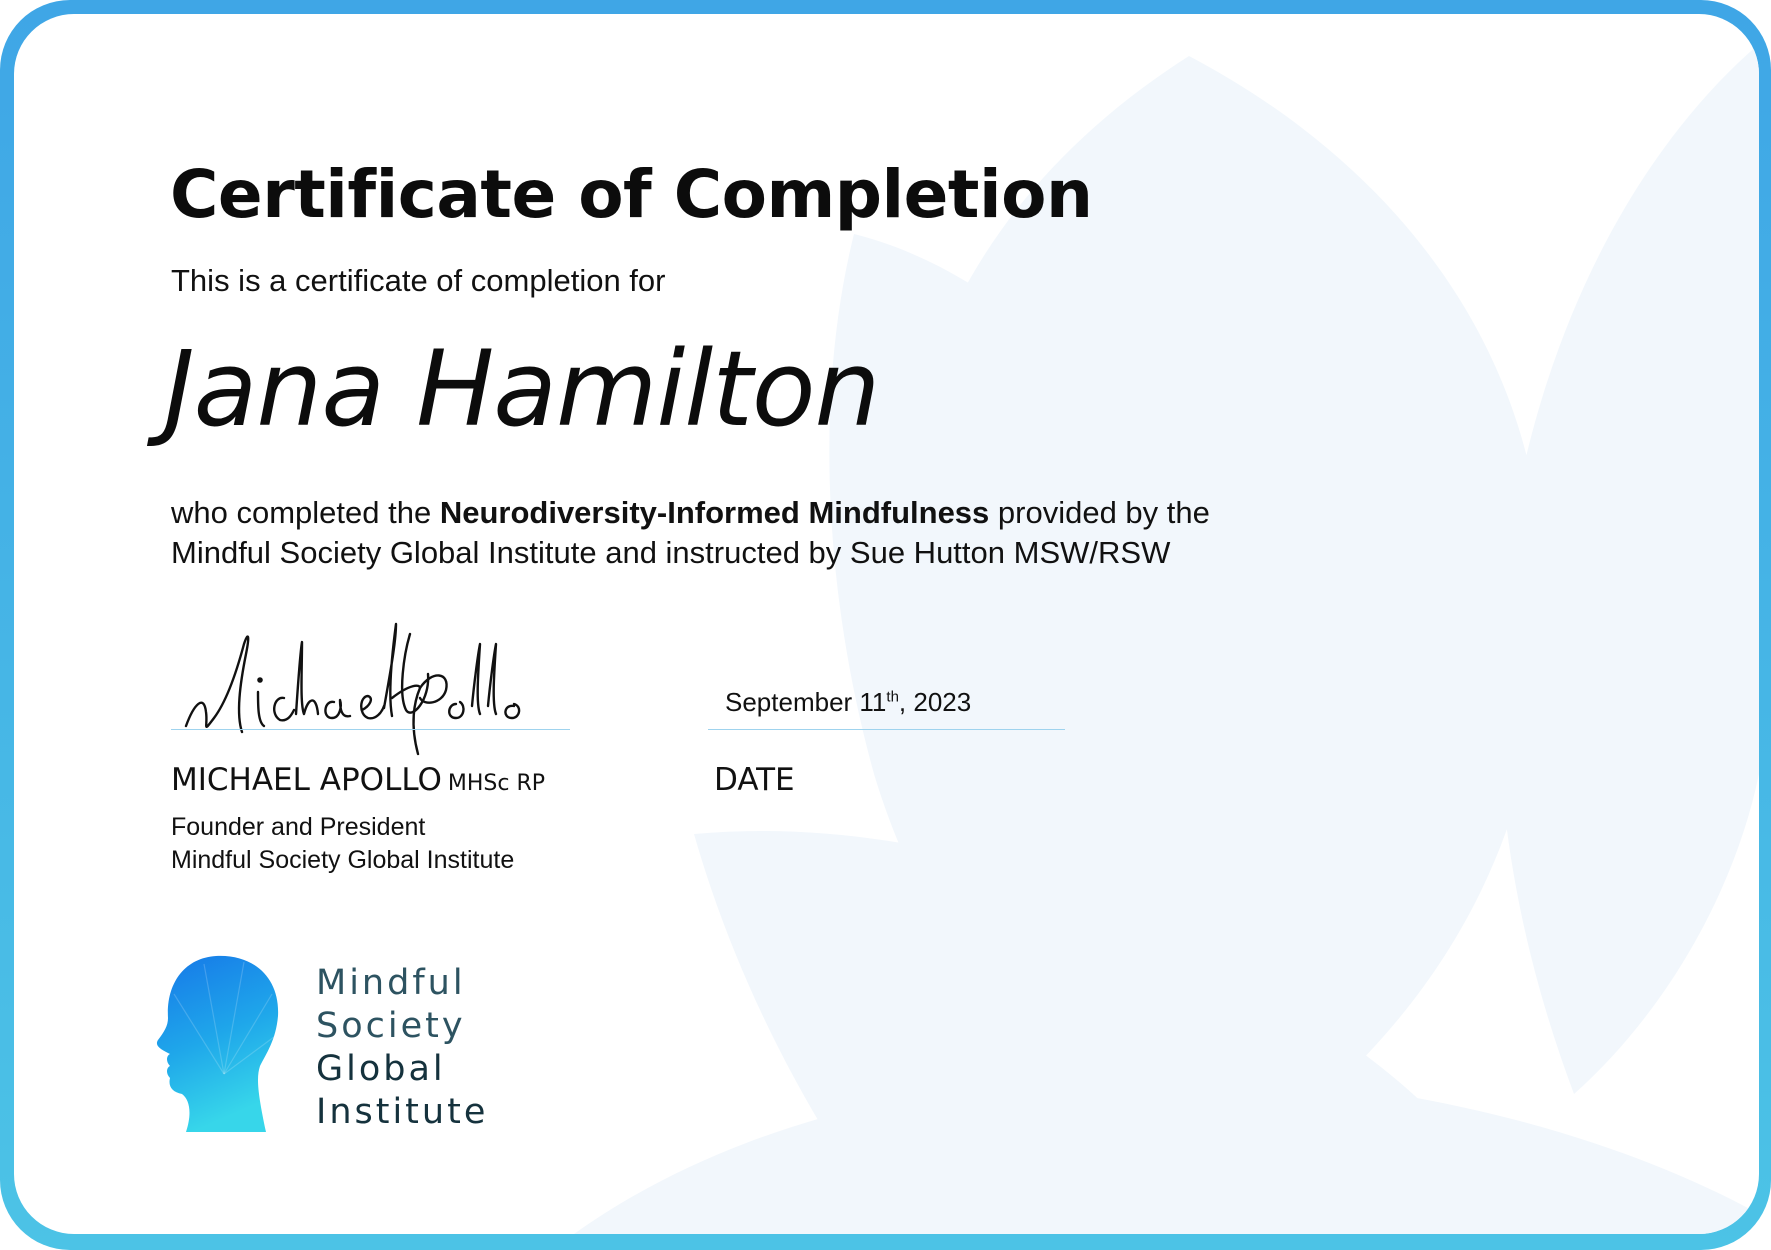 The image size is (1771, 1250). What do you see at coordinates (631, 194) in the screenshot?
I see `certificate-title: Certificate of Completion` at bounding box center [631, 194].